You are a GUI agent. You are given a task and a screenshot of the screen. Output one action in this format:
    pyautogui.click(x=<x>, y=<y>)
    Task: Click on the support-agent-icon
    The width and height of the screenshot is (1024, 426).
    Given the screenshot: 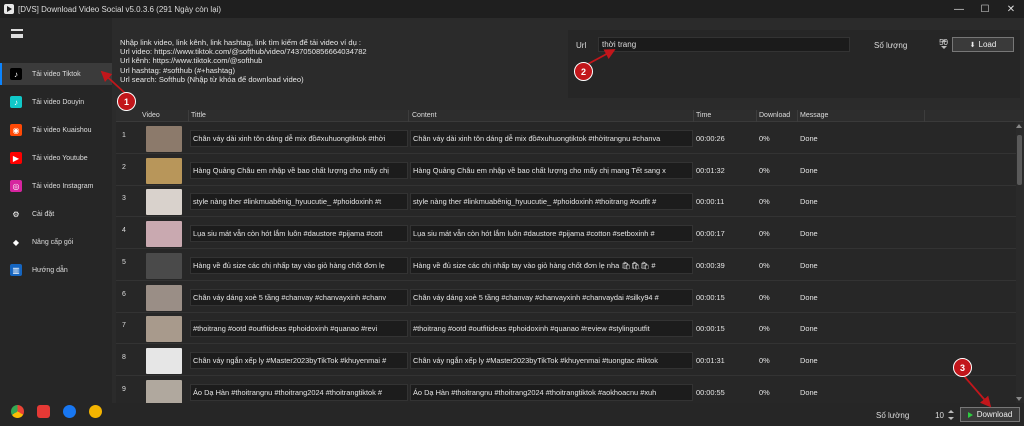 What is the action you would take?
    pyautogui.click(x=95, y=411)
    